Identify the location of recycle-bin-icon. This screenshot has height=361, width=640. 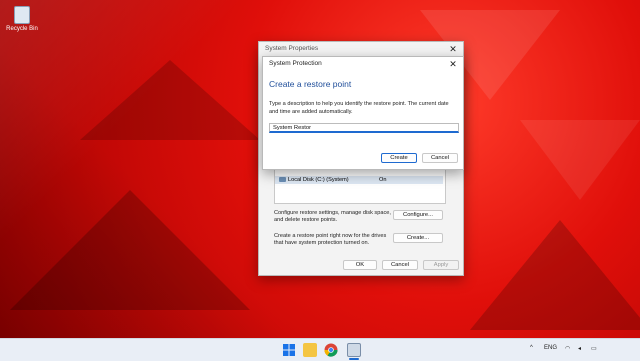
(22, 15).